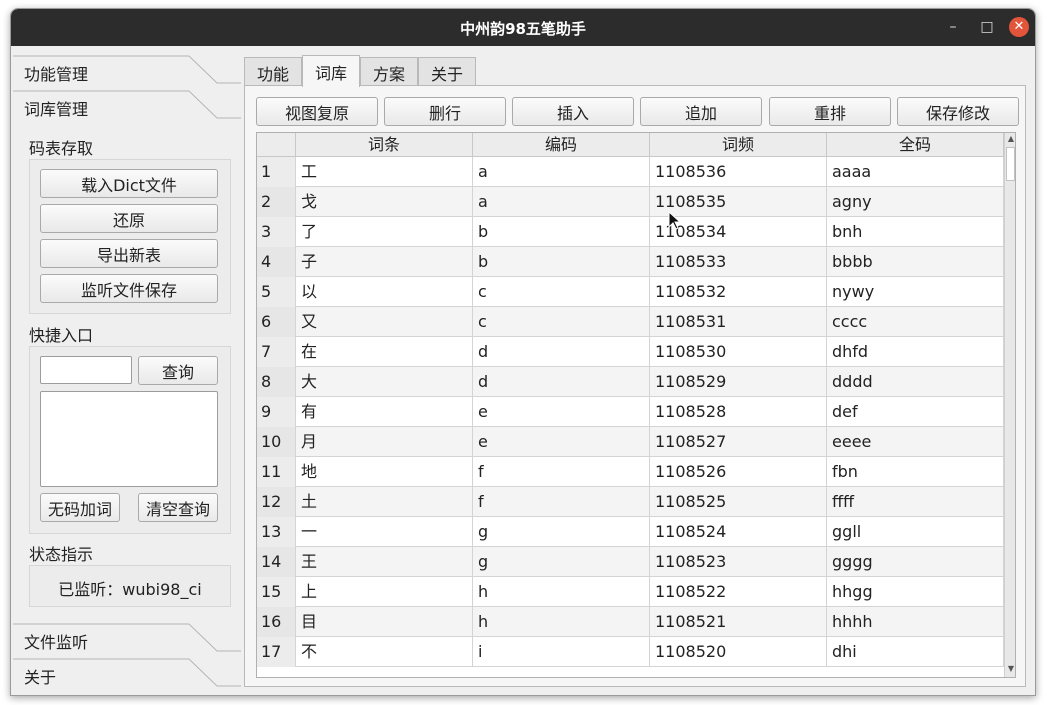  I want to click on row-number-cell: 4, so click(276, 262).